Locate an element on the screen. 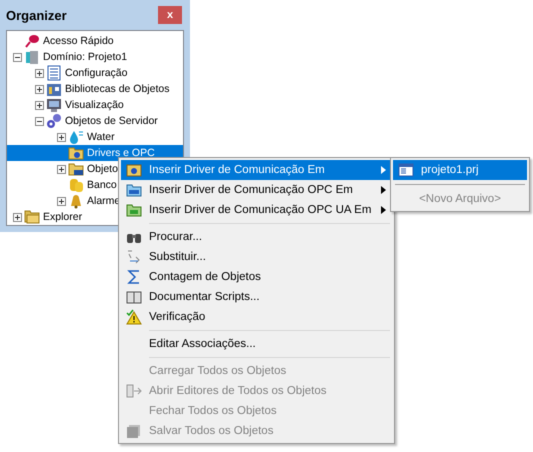  tree-item: Drivers e OPC is located at coordinates (95, 153).